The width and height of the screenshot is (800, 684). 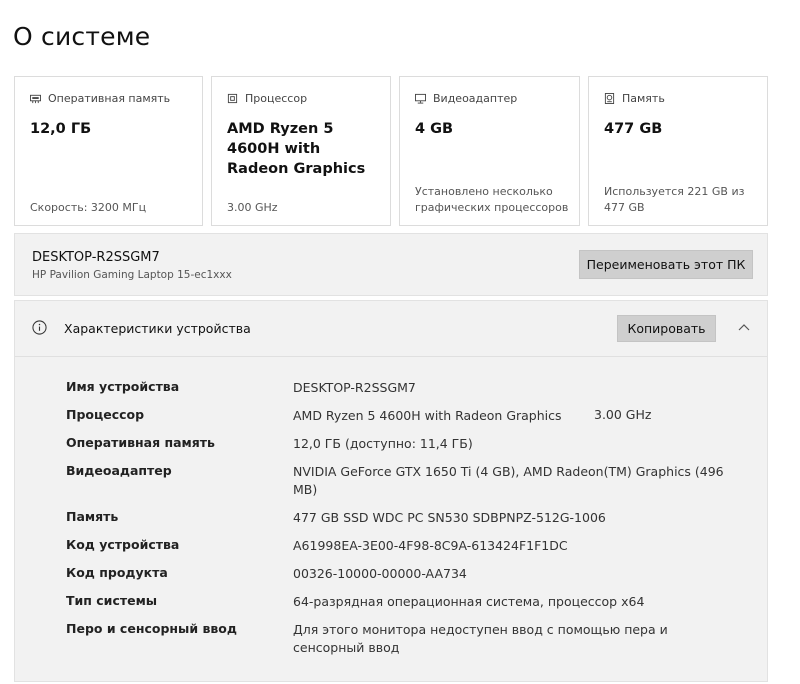 What do you see at coordinates (112, 600) in the screenshot?
I see `spec-label: Тип системы` at bounding box center [112, 600].